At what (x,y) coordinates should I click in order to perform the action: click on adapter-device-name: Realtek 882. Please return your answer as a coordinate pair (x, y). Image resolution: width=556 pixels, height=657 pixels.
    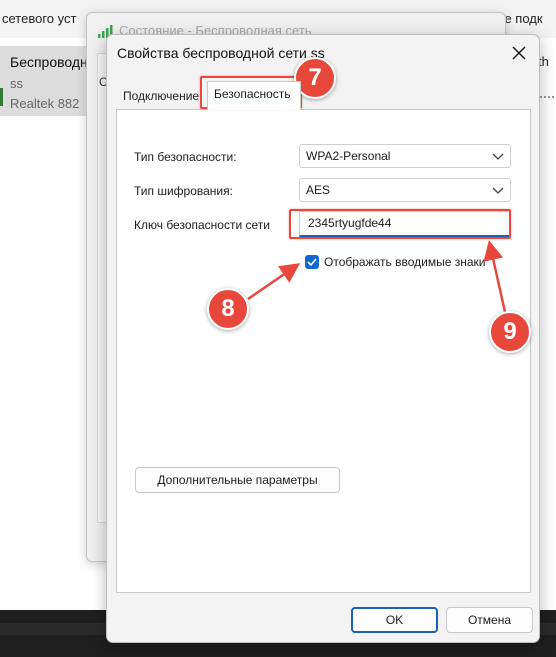
    Looking at the image, I should click on (45, 103).